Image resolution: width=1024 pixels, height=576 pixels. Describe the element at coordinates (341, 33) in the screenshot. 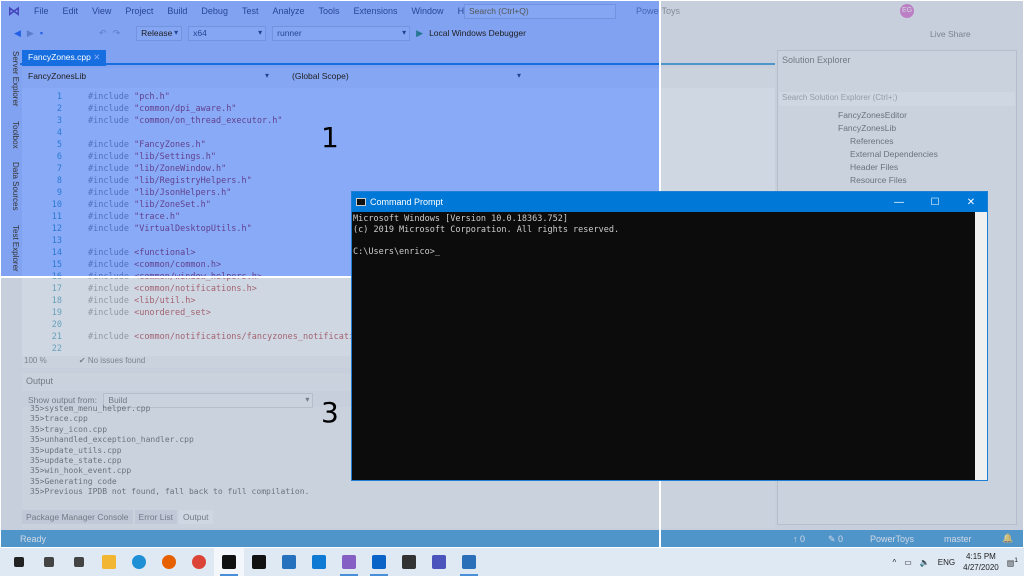

I see `startup-dropdown: runner` at that location.